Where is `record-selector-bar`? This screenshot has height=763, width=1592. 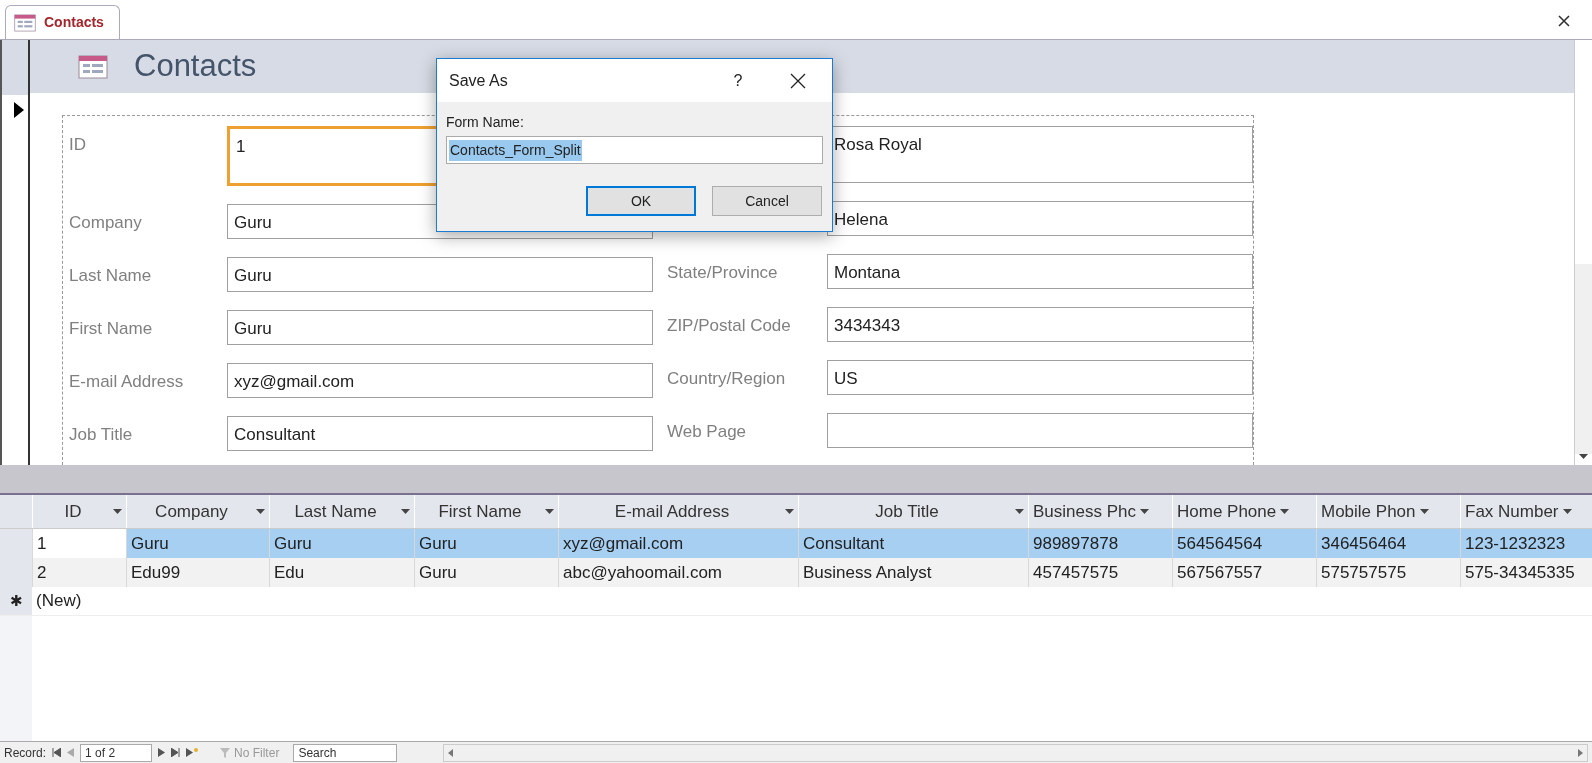 record-selector-bar is located at coordinates (16, 252).